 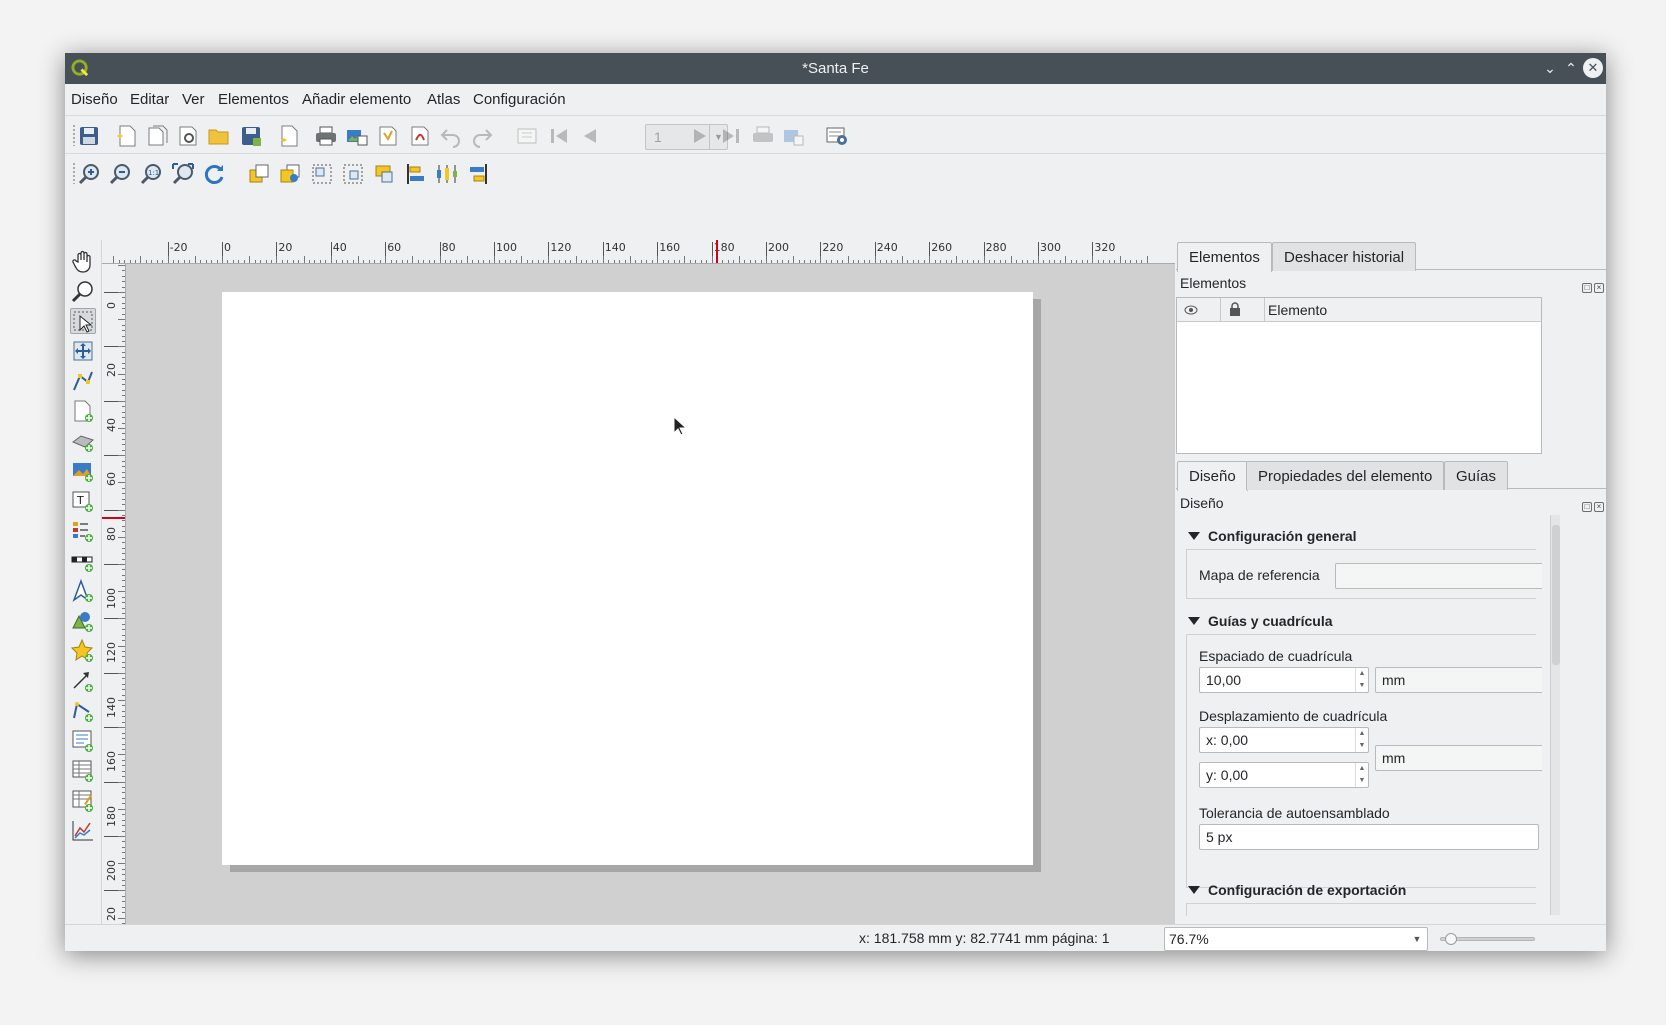 What do you see at coordinates (83, 351) in the screenshot?
I see `move-content-tool-icon` at bounding box center [83, 351].